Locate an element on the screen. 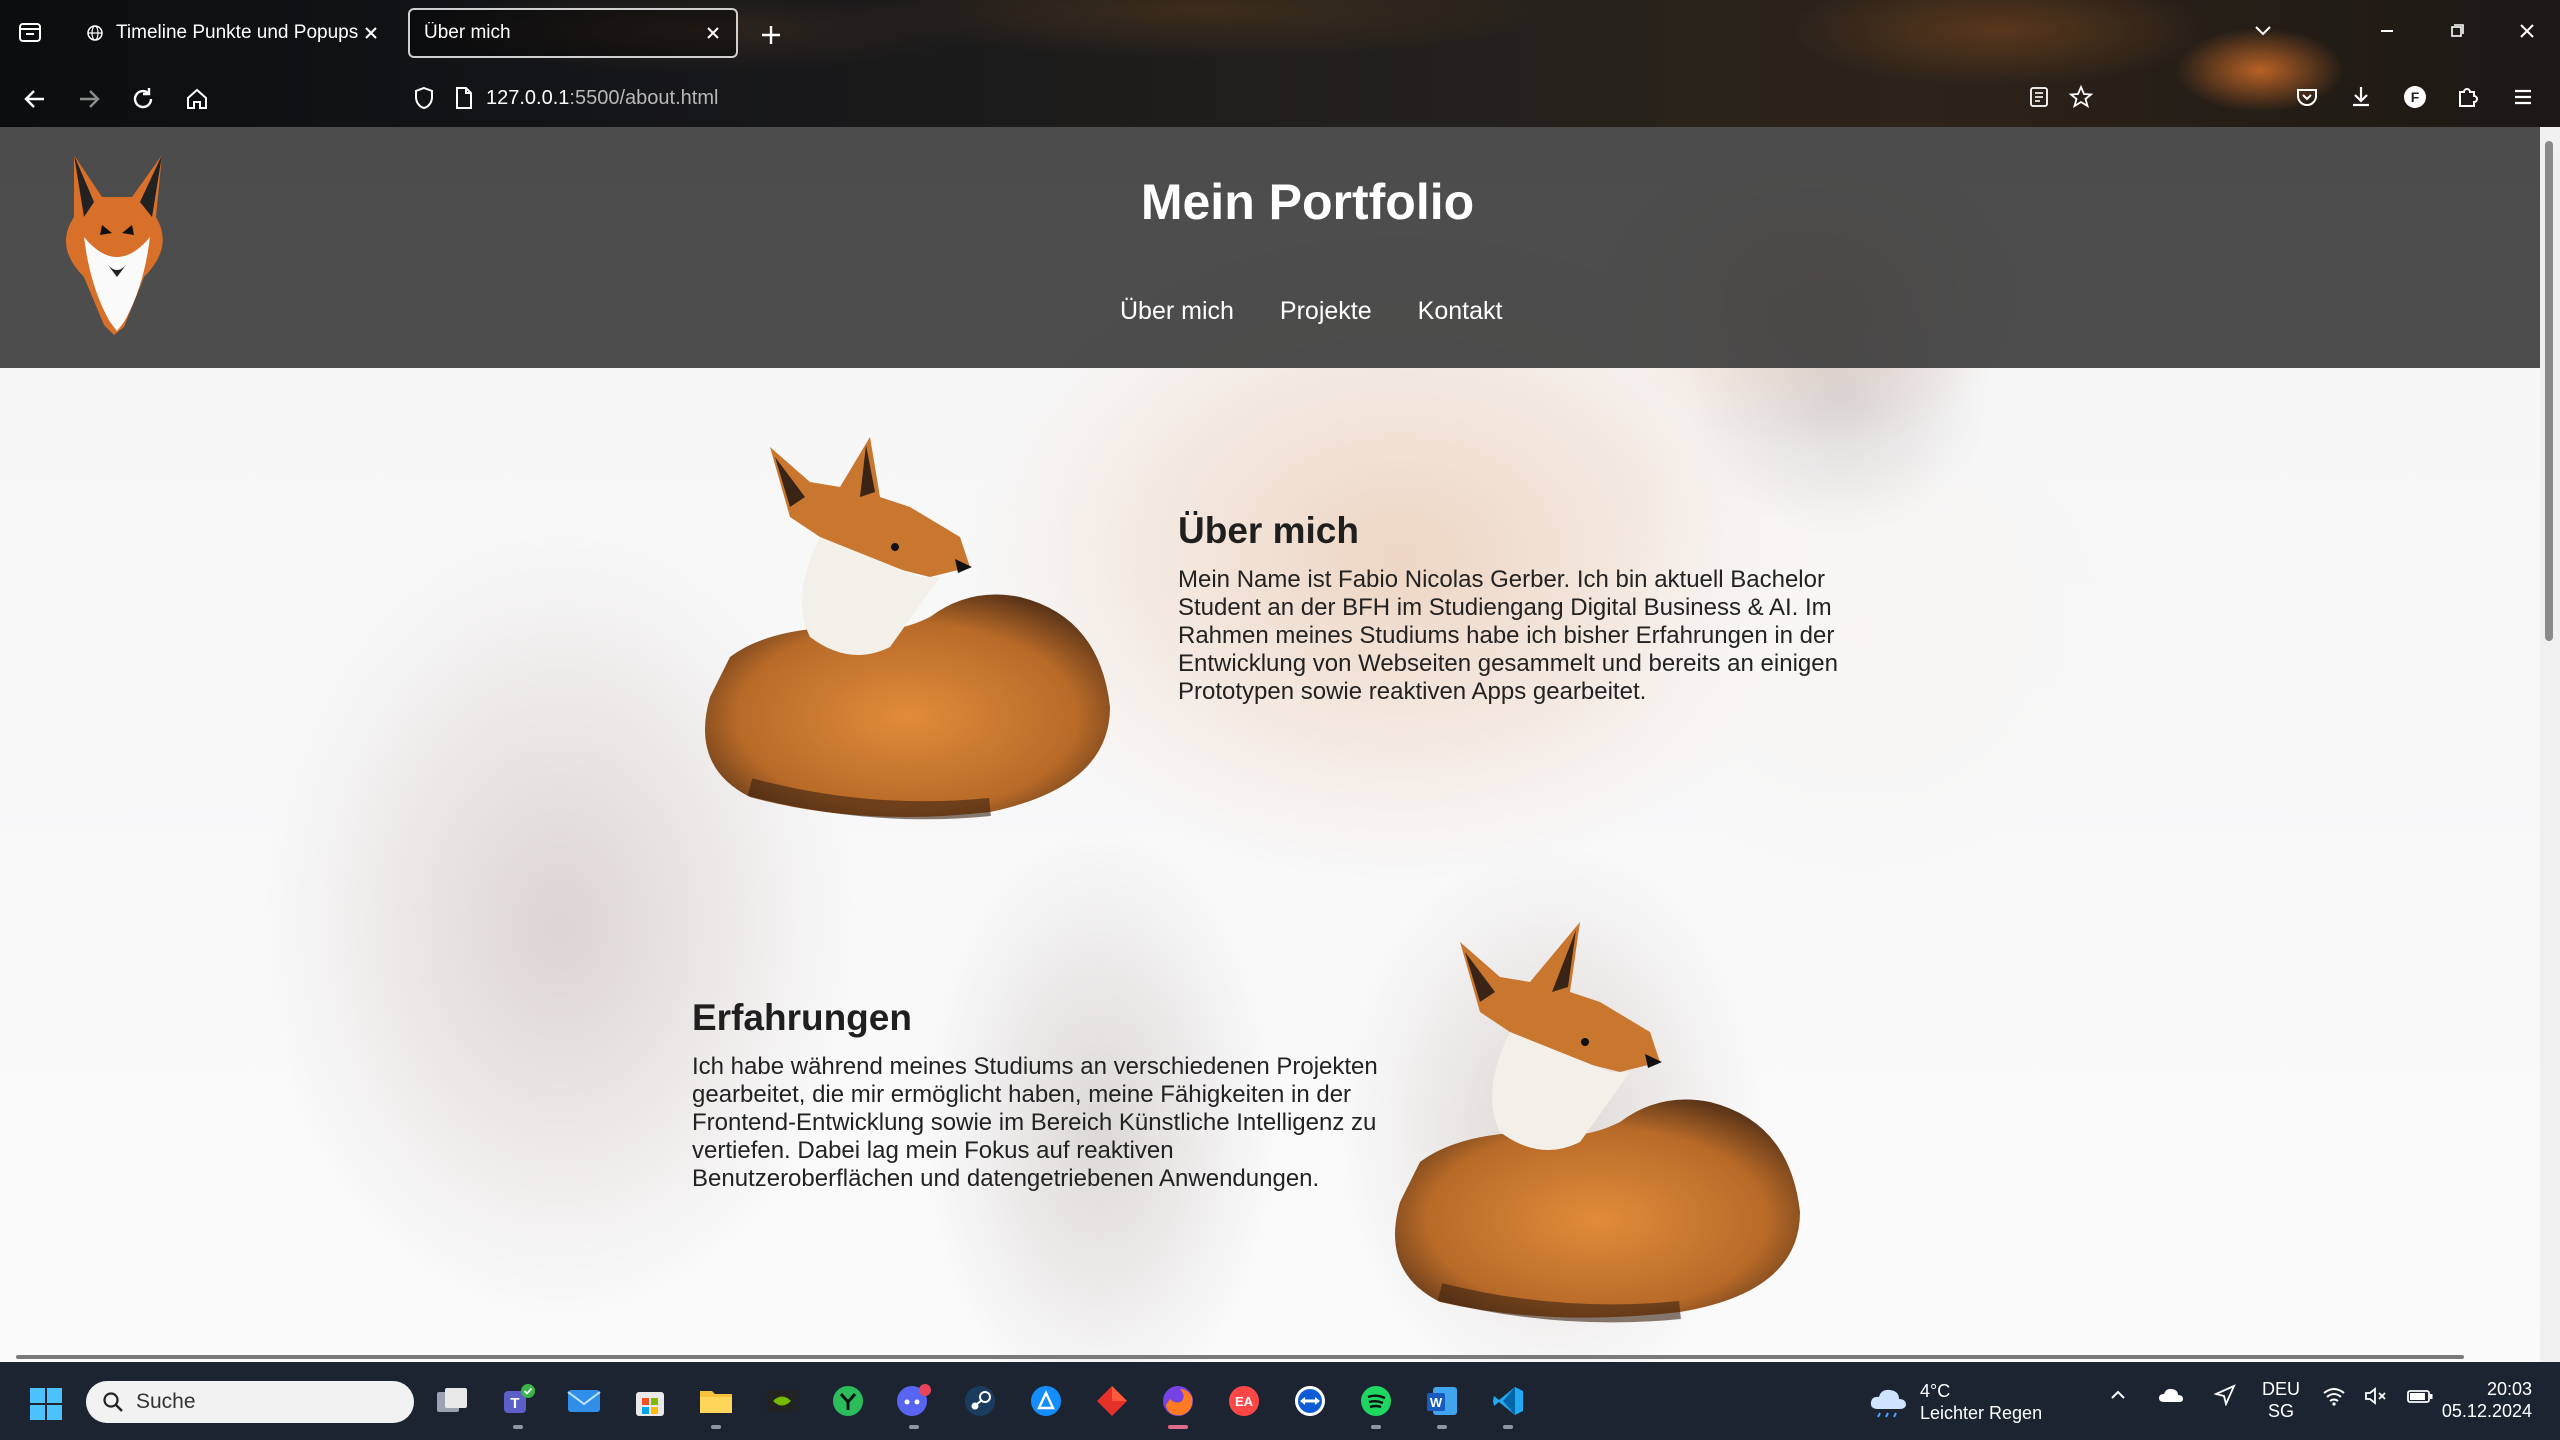 Image resolution: width=2560 pixels, height=1440 pixels. keyboard-layout: SG is located at coordinates (2281, 1411).